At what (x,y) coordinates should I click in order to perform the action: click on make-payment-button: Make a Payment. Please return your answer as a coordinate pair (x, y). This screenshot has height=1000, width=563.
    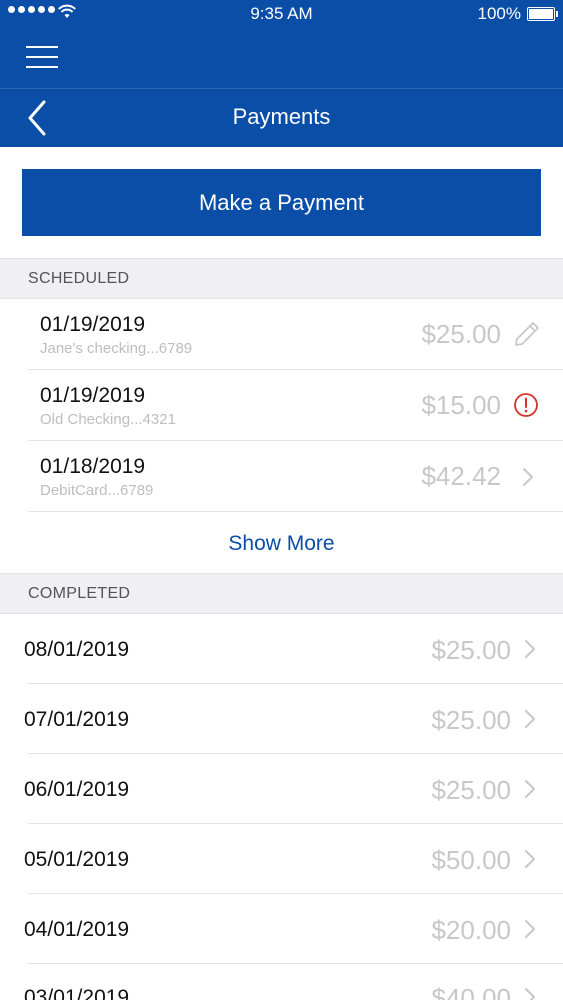
    Looking at the image, I should click on (281, 202).